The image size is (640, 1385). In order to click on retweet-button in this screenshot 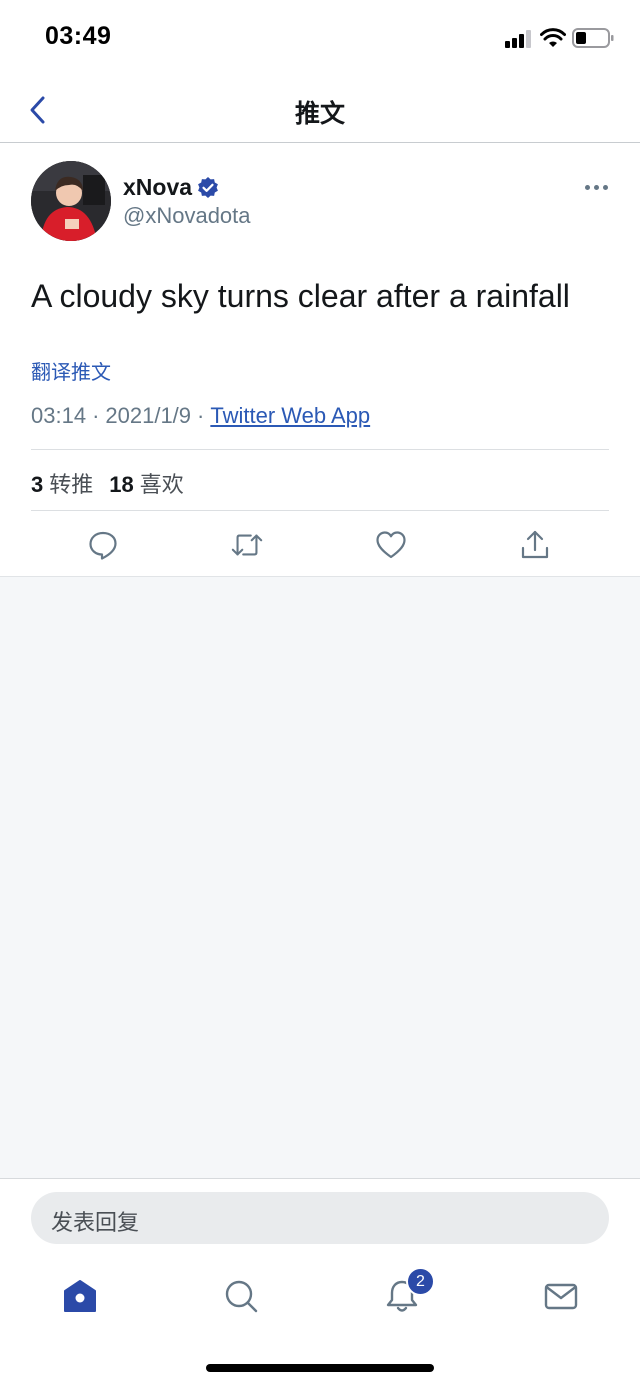, I will do `click(247, 545)`.